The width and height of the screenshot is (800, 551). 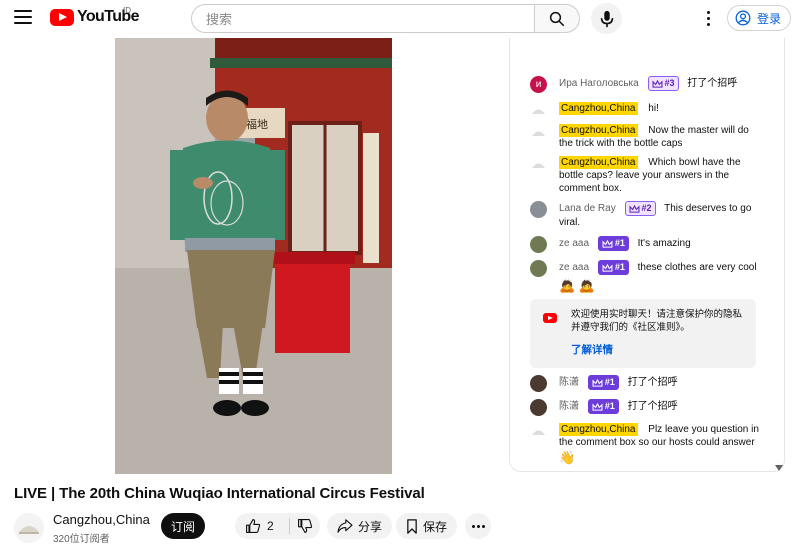 I want to click on save-button: 保存, so click(x=427, y=526).